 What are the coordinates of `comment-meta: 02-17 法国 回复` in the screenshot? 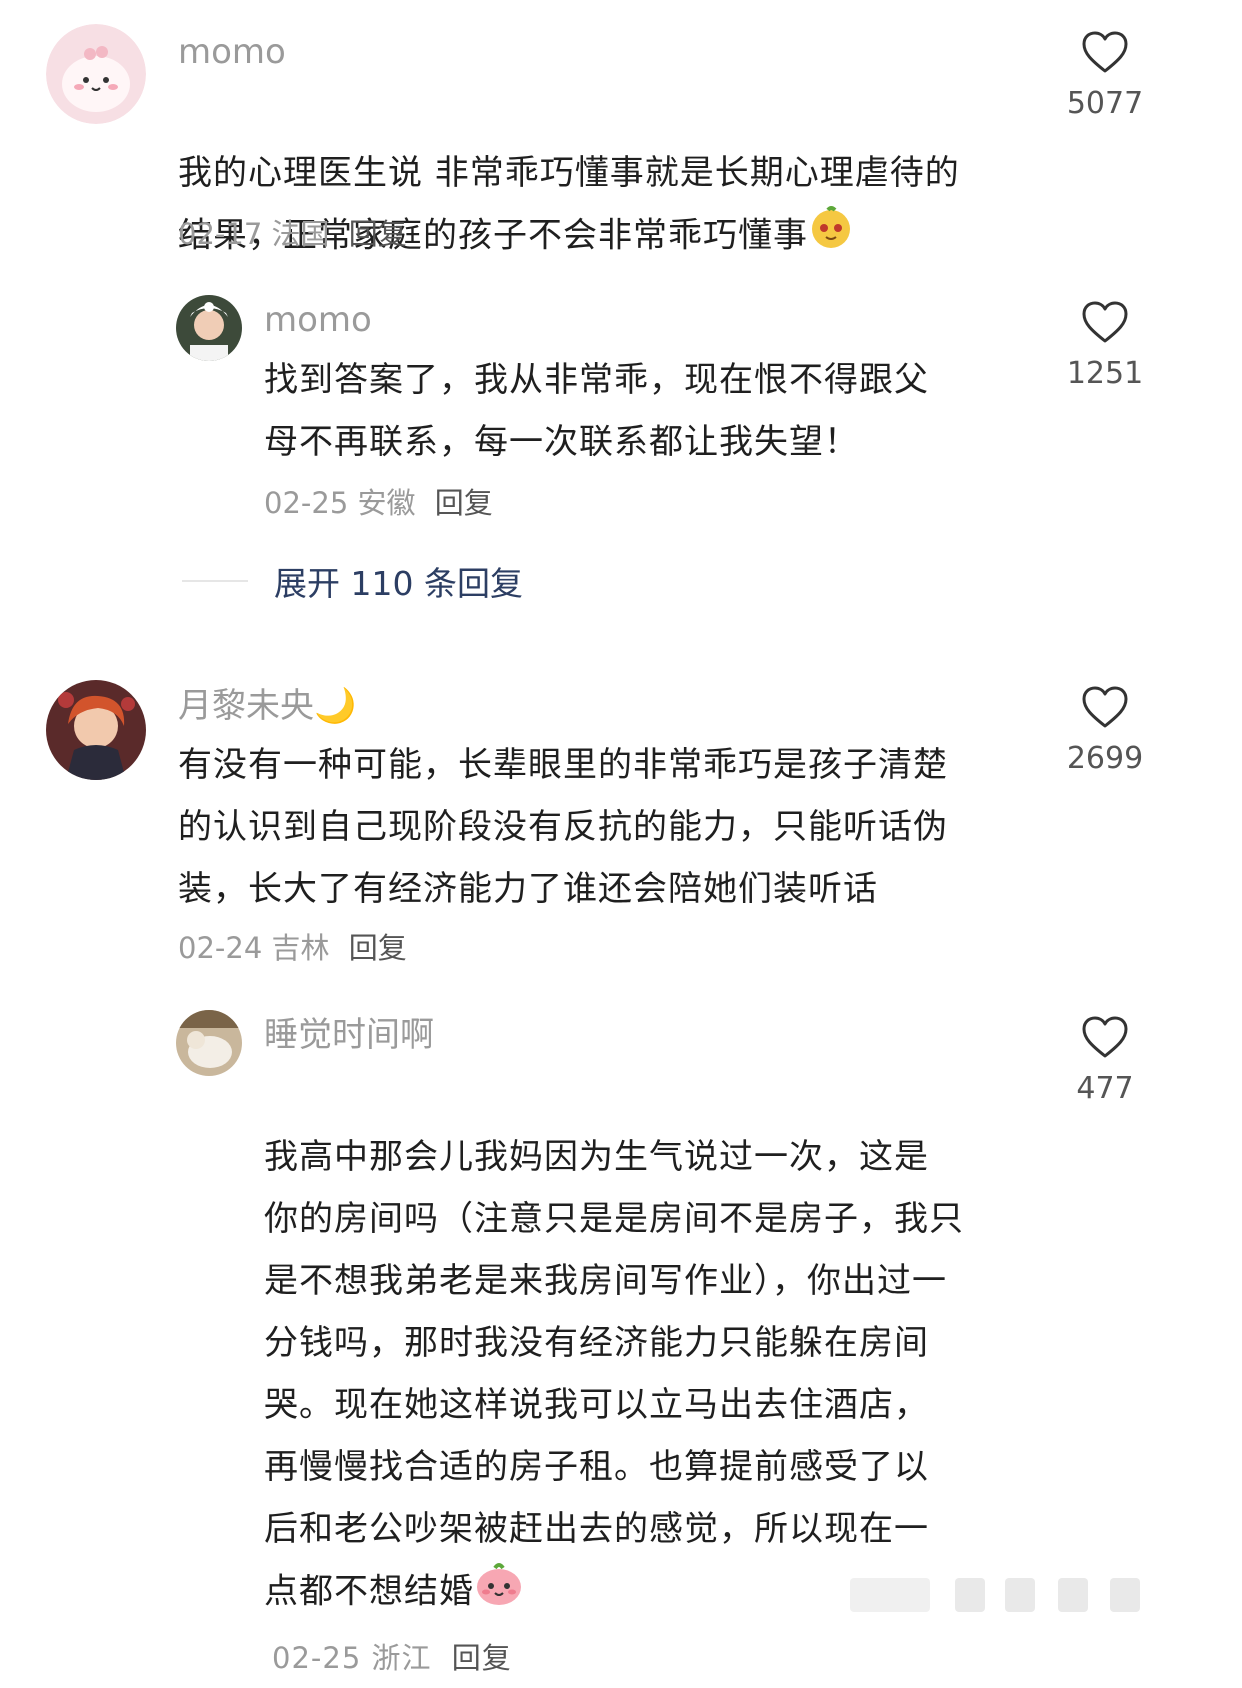 It's located at (292, 234).